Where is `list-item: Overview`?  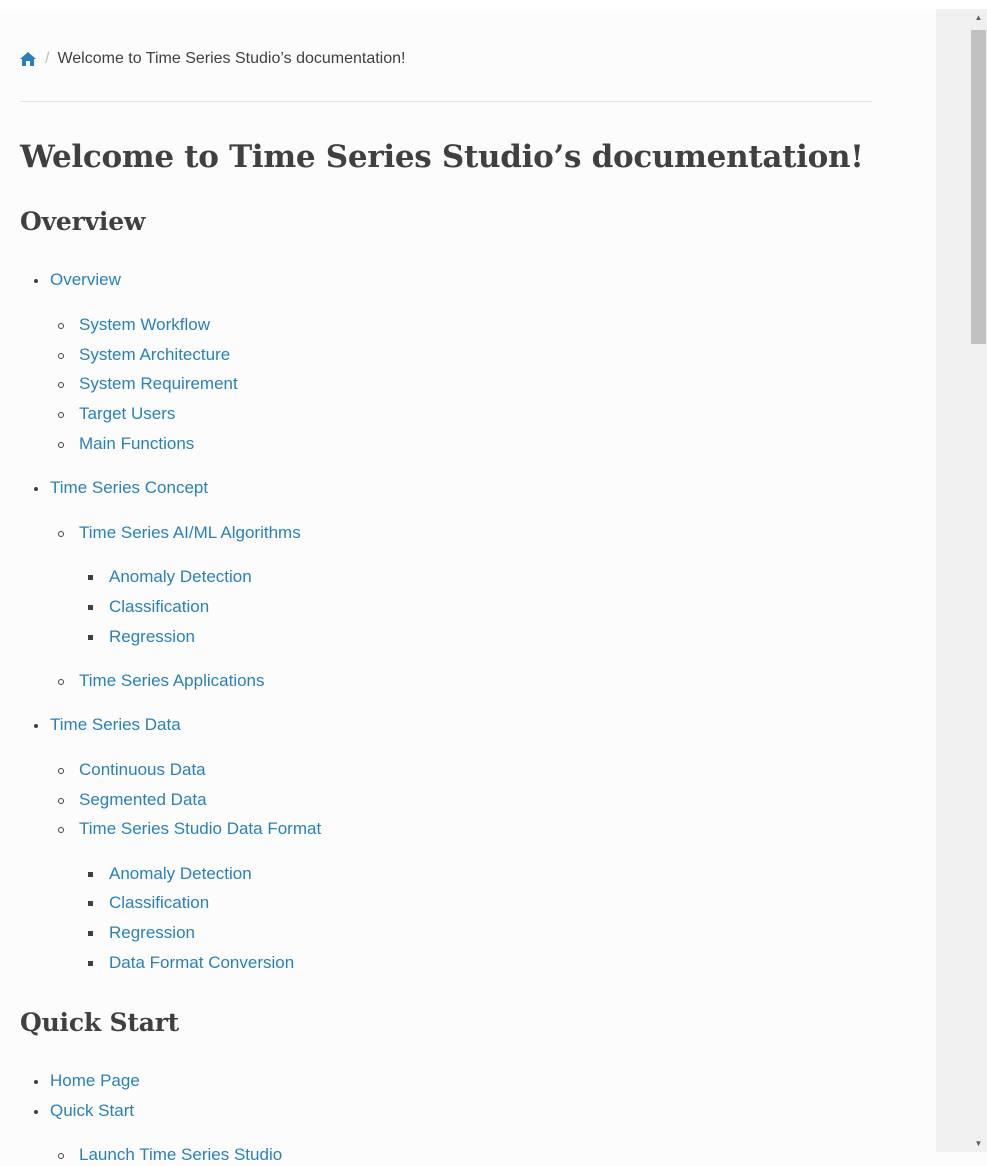 list-item: Overview is located at coordinates (77, 280).